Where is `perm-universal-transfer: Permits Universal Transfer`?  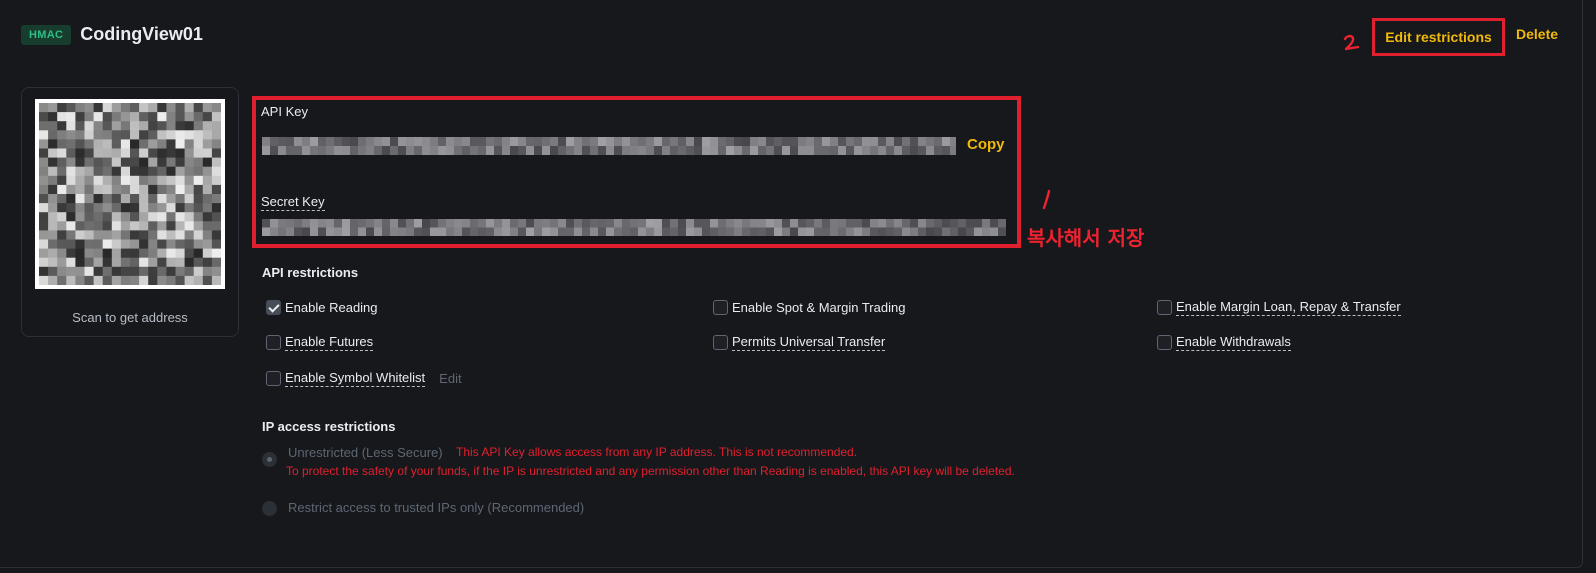
perm-universal-transfer: Permits Universal Transfer is located at coordinates (799, 342).